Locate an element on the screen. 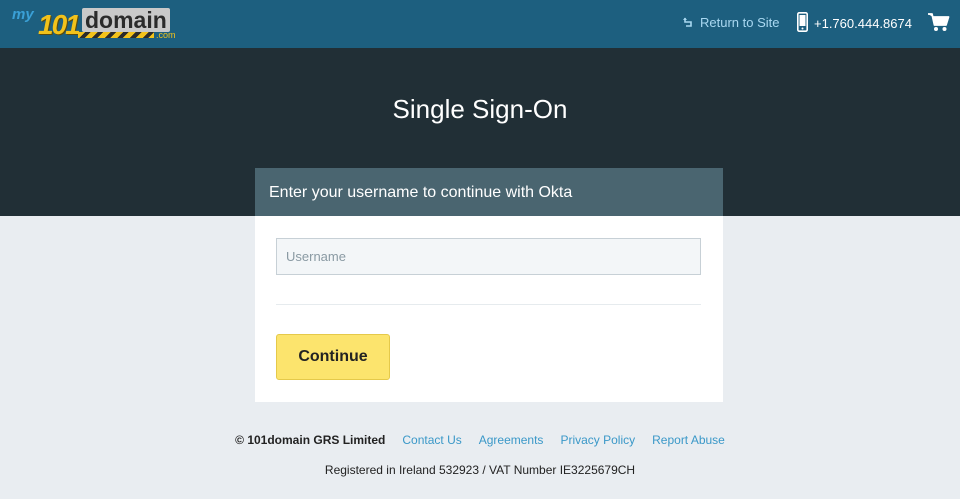 This screenshot has height=499, width=960. return-to-site-link: Return to Site is located at coordinates (731, 23).